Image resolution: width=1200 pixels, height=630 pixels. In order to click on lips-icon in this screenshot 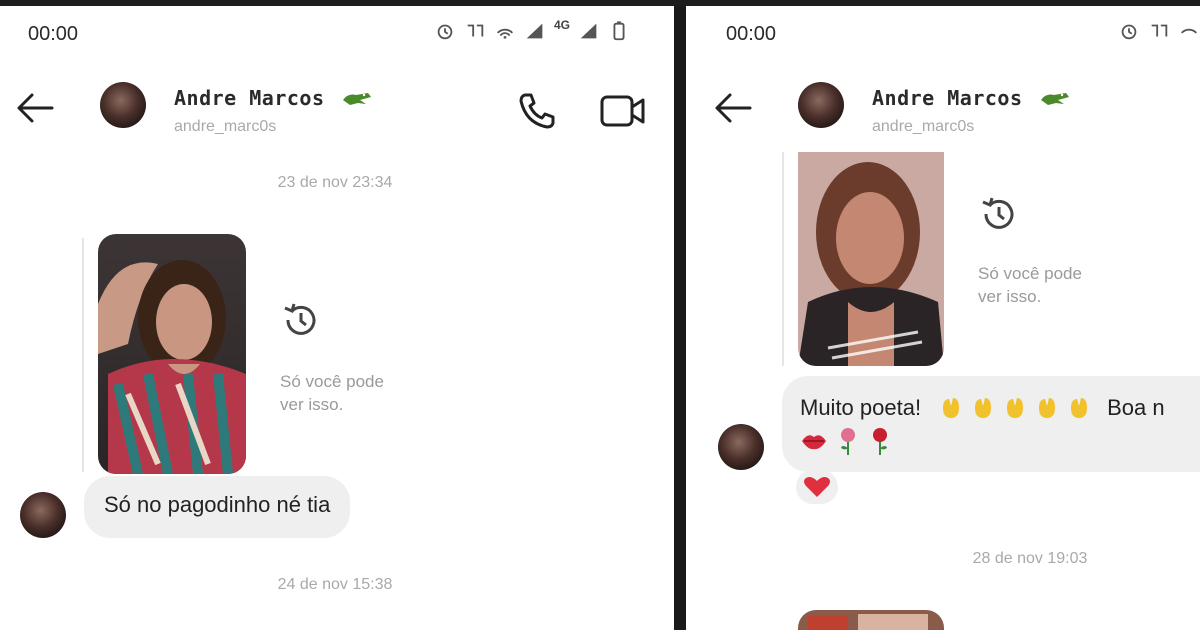, I will do `click(814, 442)`.